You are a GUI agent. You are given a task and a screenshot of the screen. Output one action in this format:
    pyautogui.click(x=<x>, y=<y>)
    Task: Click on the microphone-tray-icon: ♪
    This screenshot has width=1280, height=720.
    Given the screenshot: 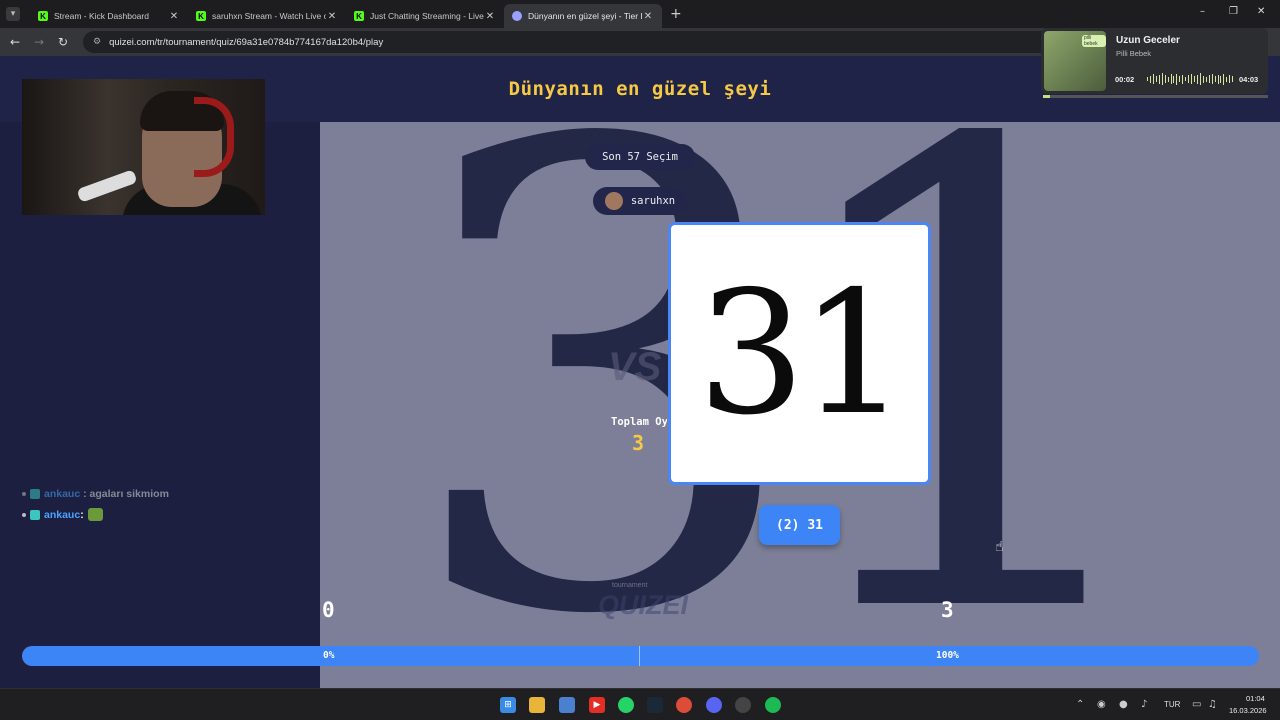 What is the action you would take?
    pyautogui.click(x=1144, y=704)
    